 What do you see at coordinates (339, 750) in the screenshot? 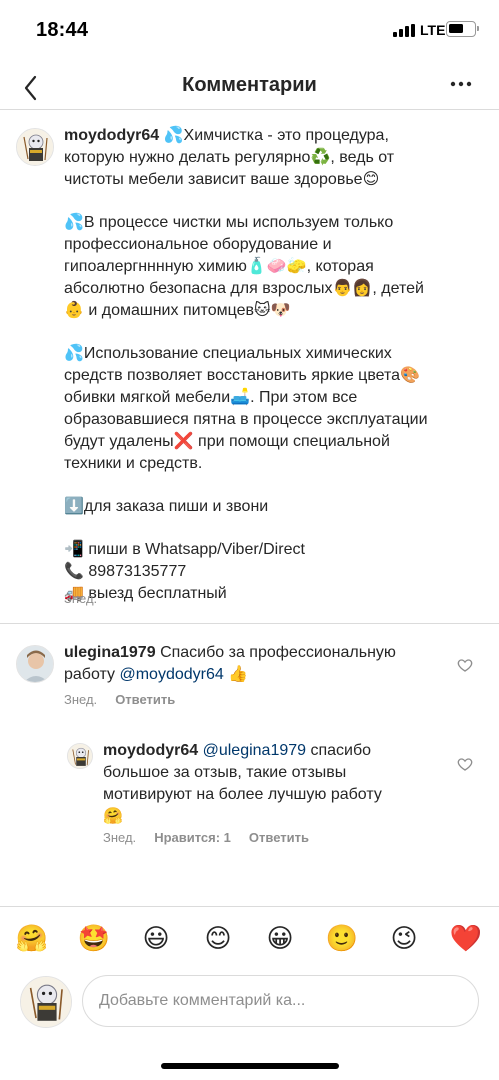
I see `comment-text: спасибо` at bounding box center [339, 750].